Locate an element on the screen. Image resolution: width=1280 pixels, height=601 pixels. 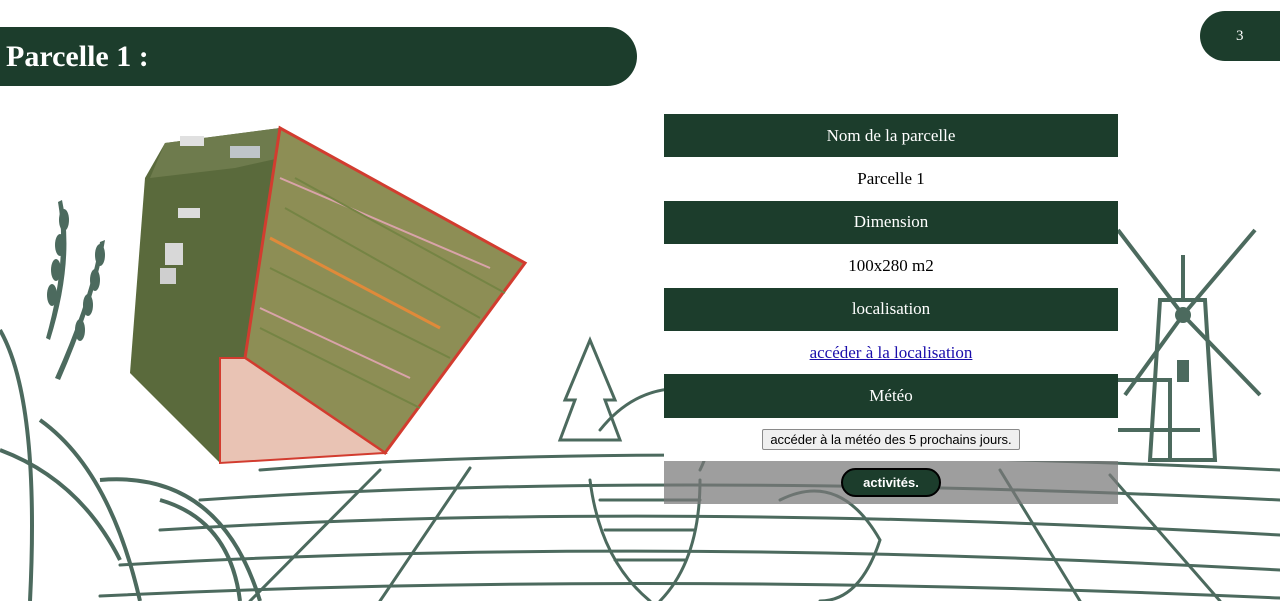
name-value: Parcelle 1 is located at coordinates (891, 179).